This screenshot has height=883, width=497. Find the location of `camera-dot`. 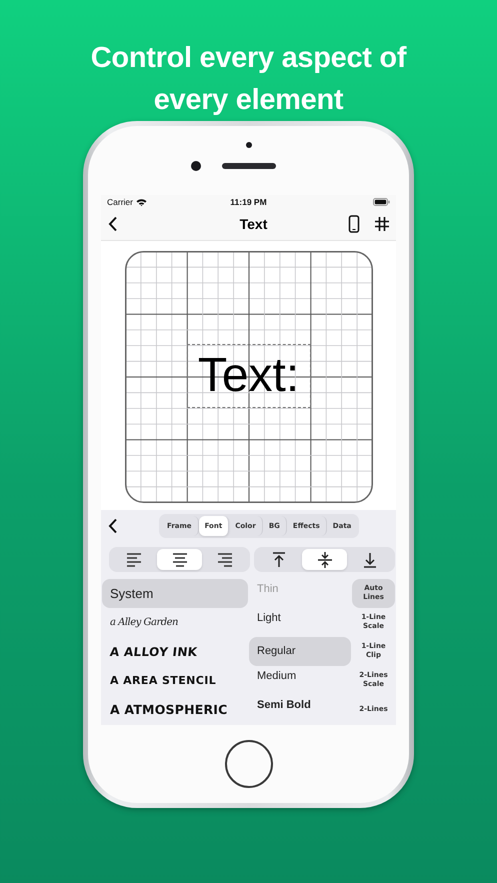

camera-dot is located at coordinates (196, 166).